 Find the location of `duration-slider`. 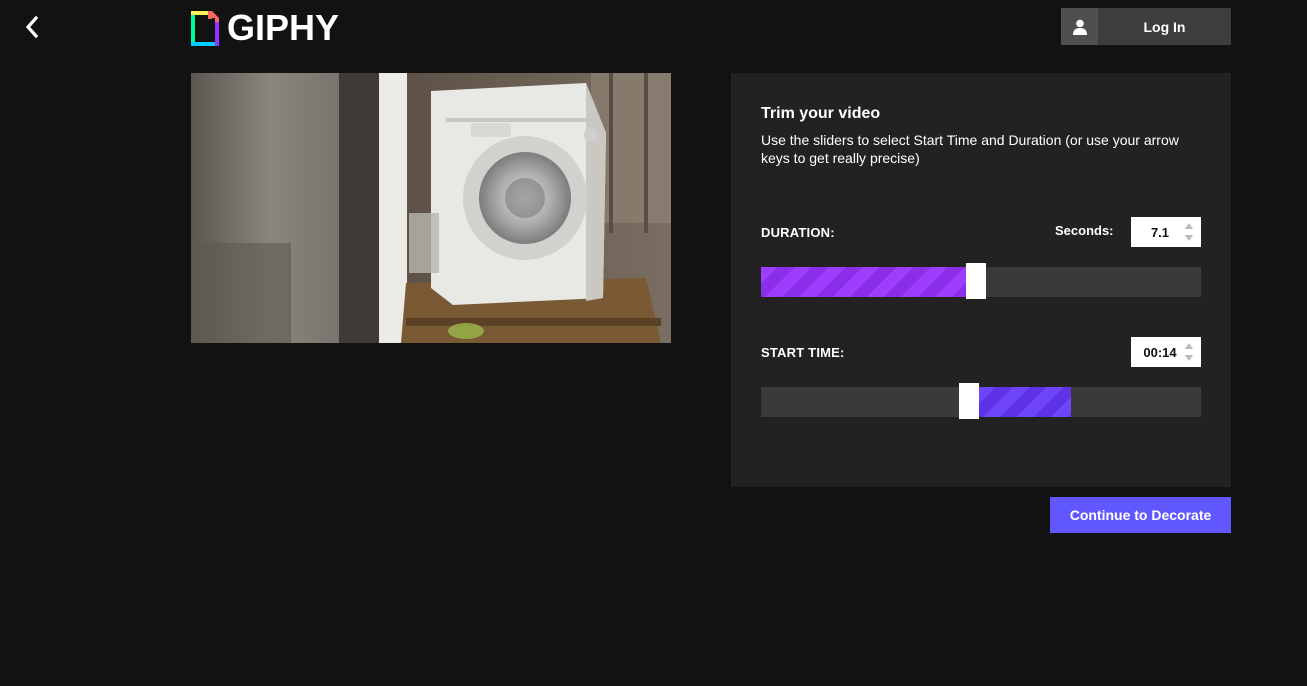

duration-slider is located at coordinates (981, 281).